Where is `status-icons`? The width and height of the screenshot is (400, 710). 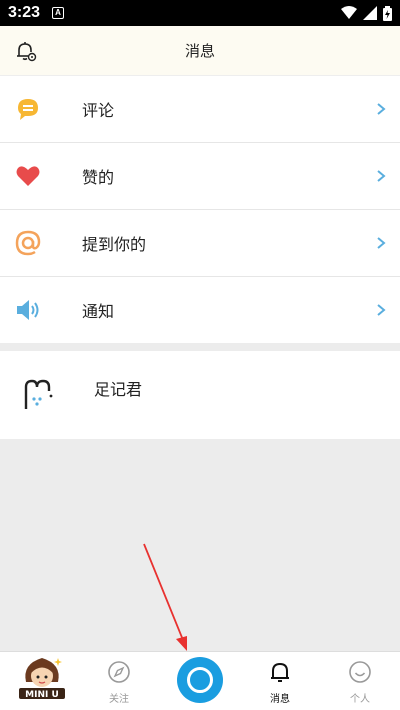
status-icons is located at coordinates (366, 13).